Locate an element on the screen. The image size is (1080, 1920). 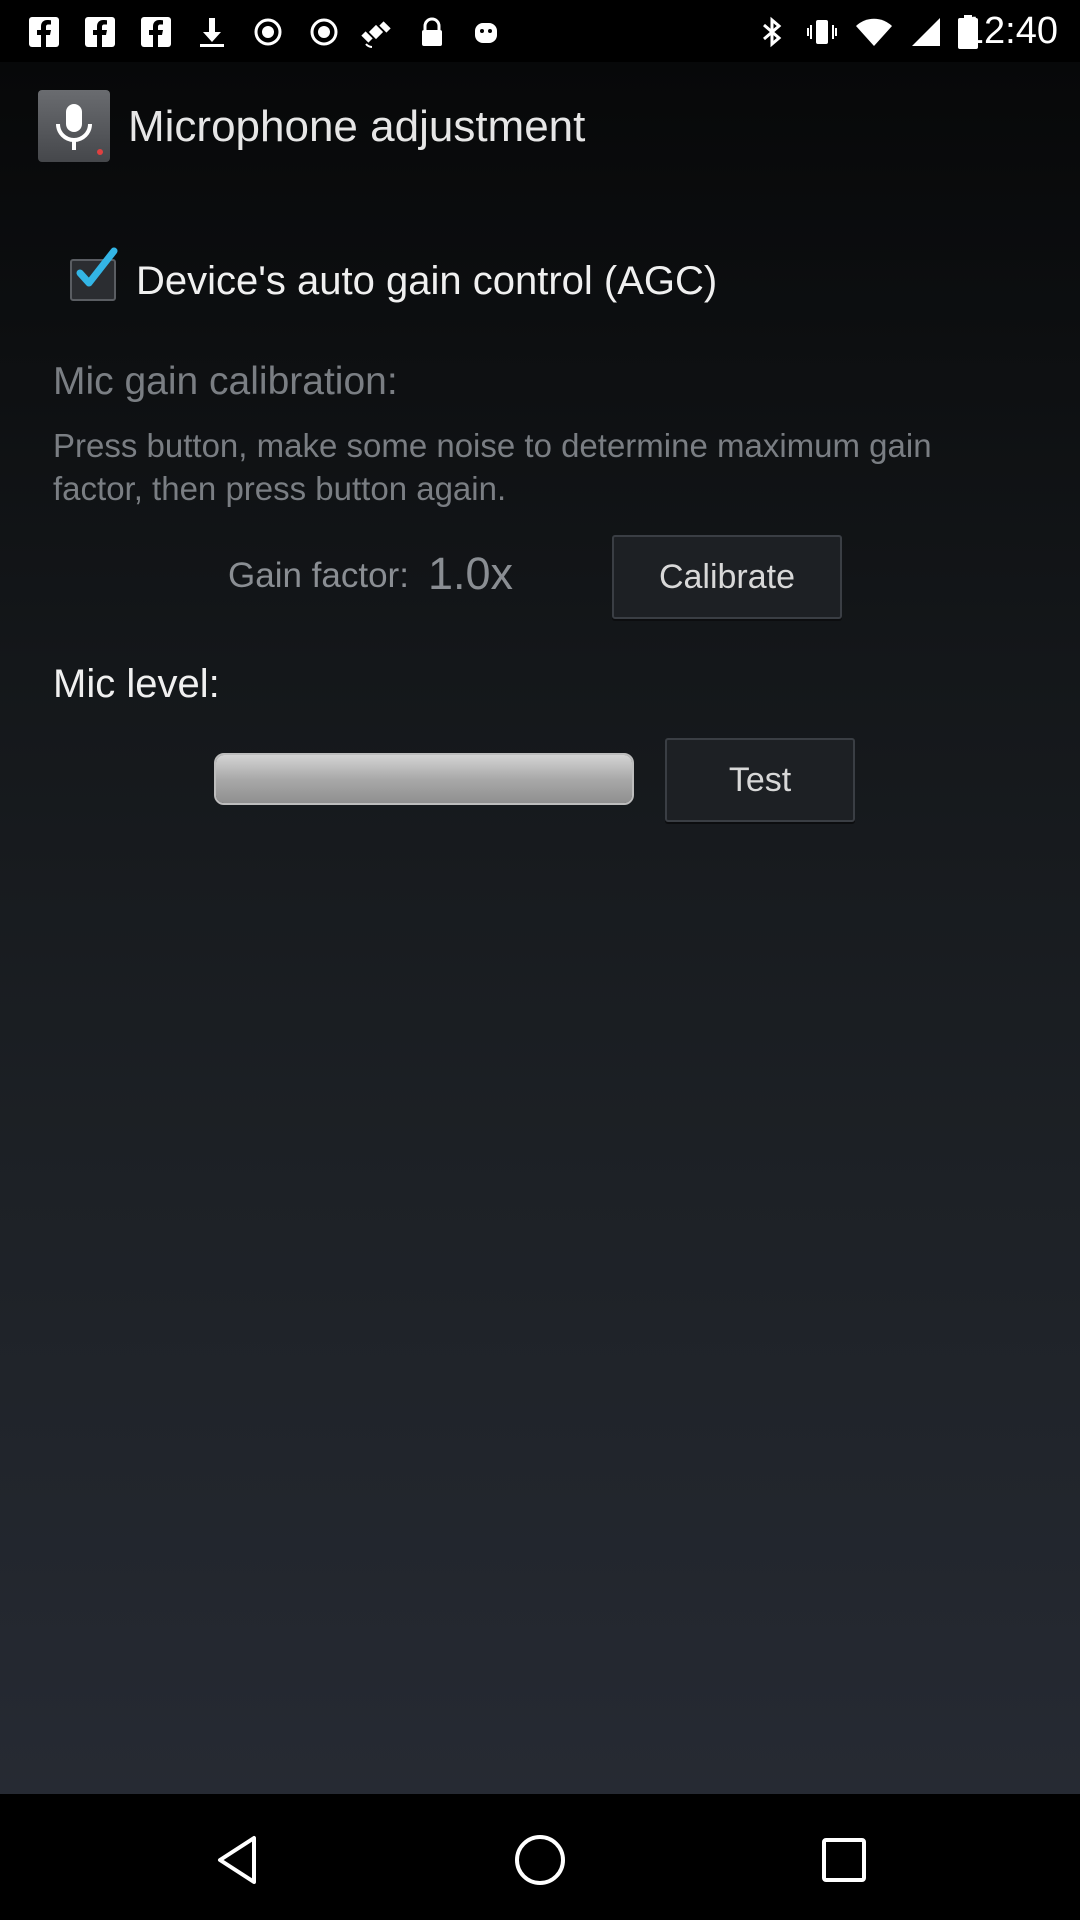
agc-checkbox is located at coordinates (94, 274).